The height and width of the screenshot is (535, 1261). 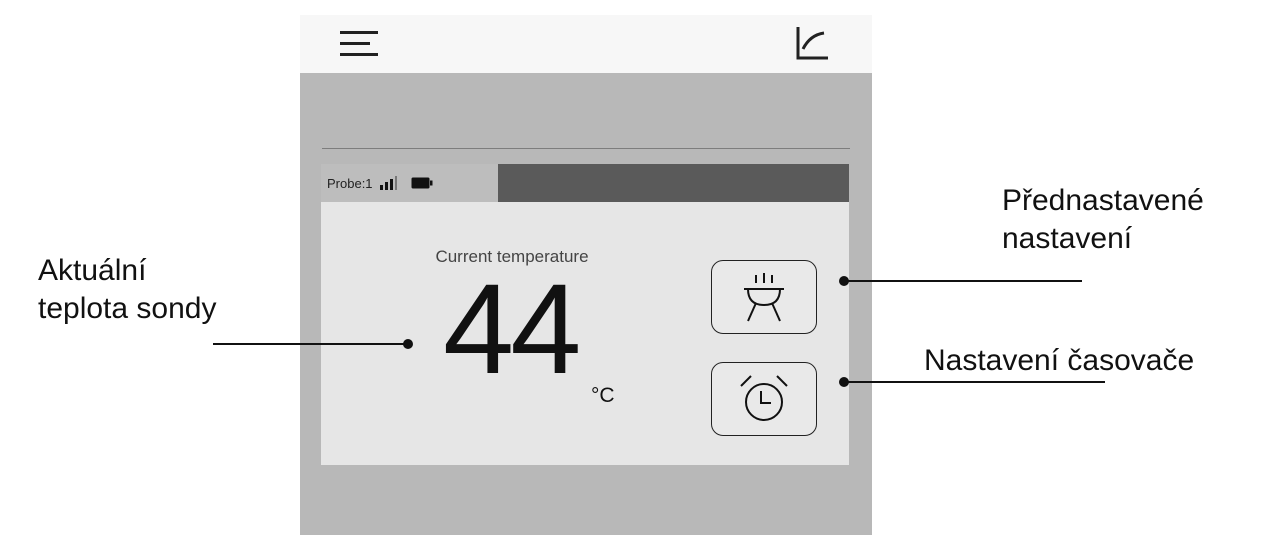 I want to click on preset-annotation-line2: nastavení, so click(x=1067, y=238).